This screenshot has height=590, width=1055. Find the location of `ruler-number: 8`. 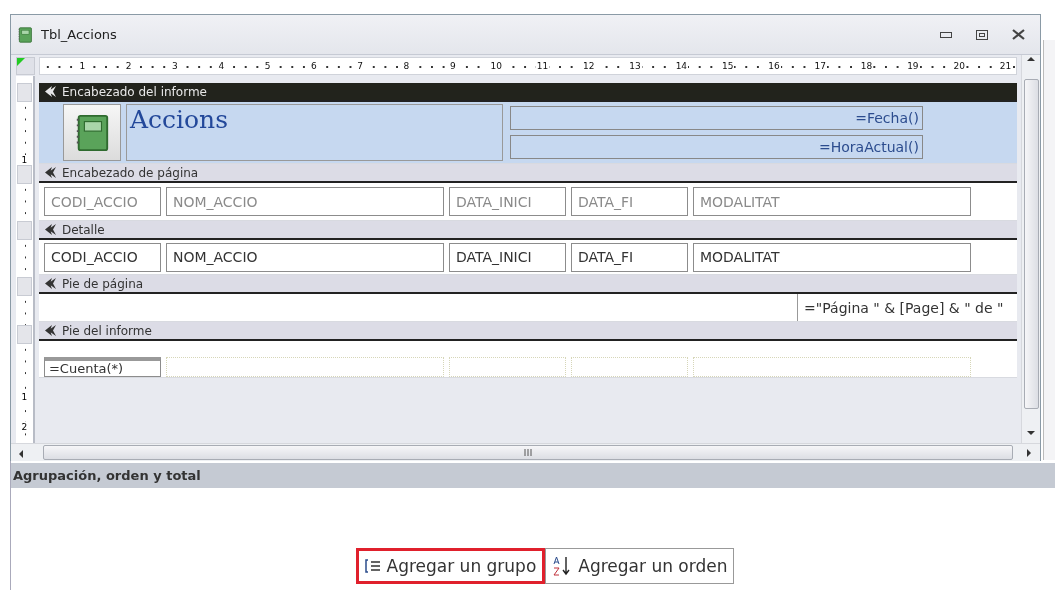

ruler-number: 8 is located at coordinates (406, 65).